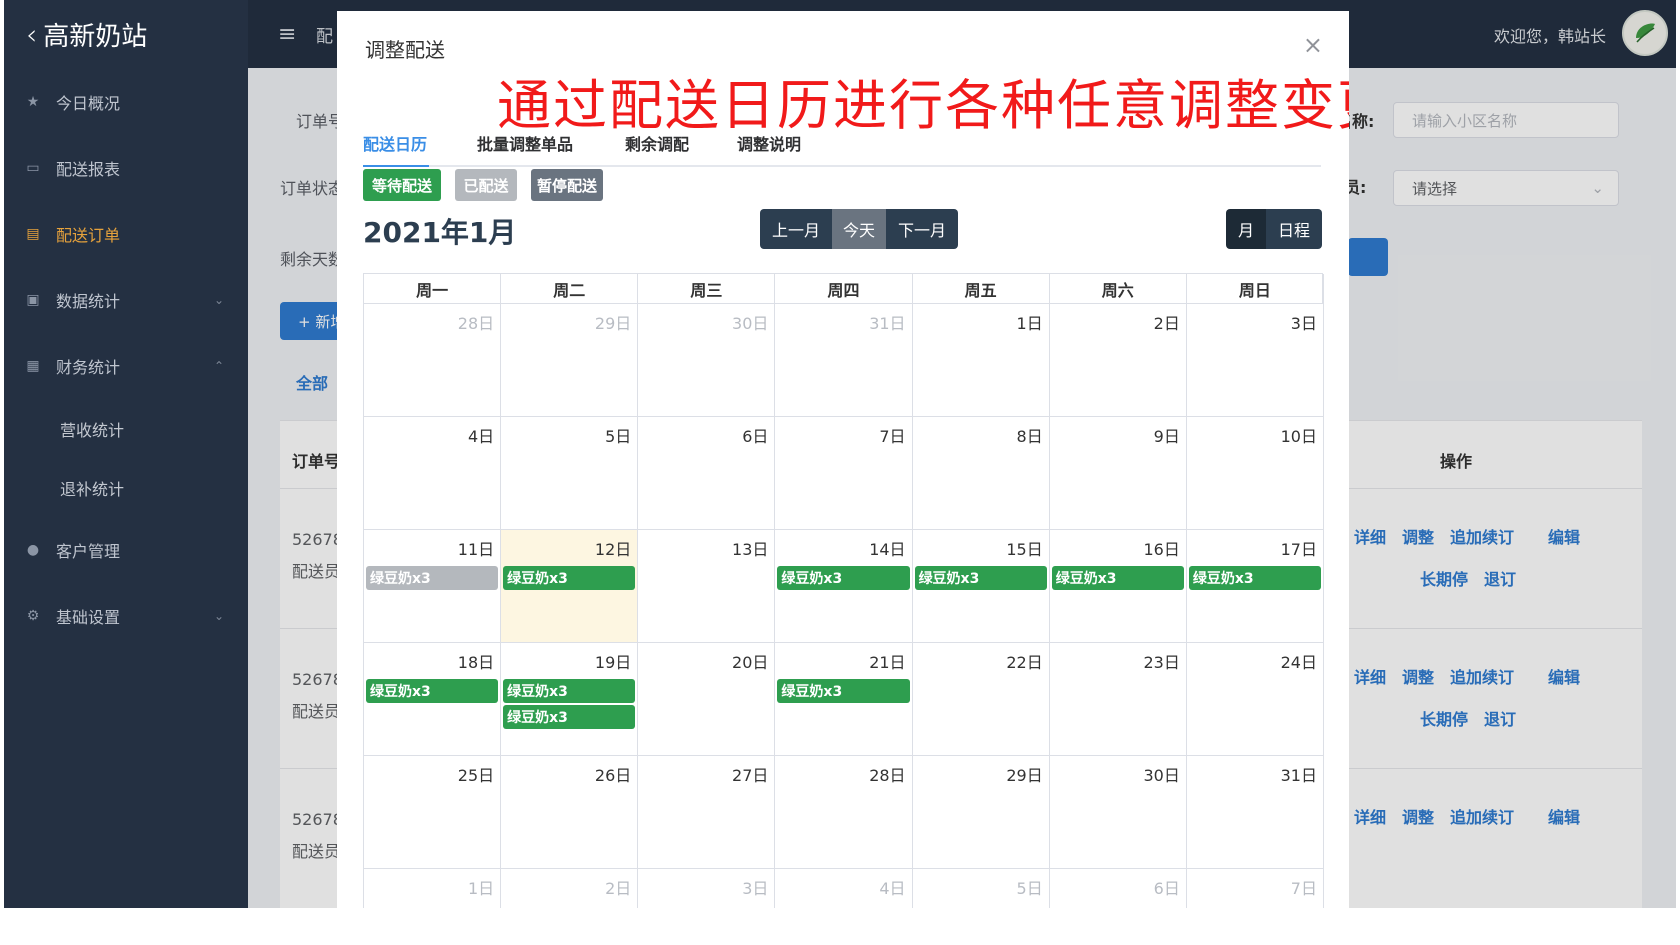  I want to click on stats-icon: ▣, so click(33, 300).